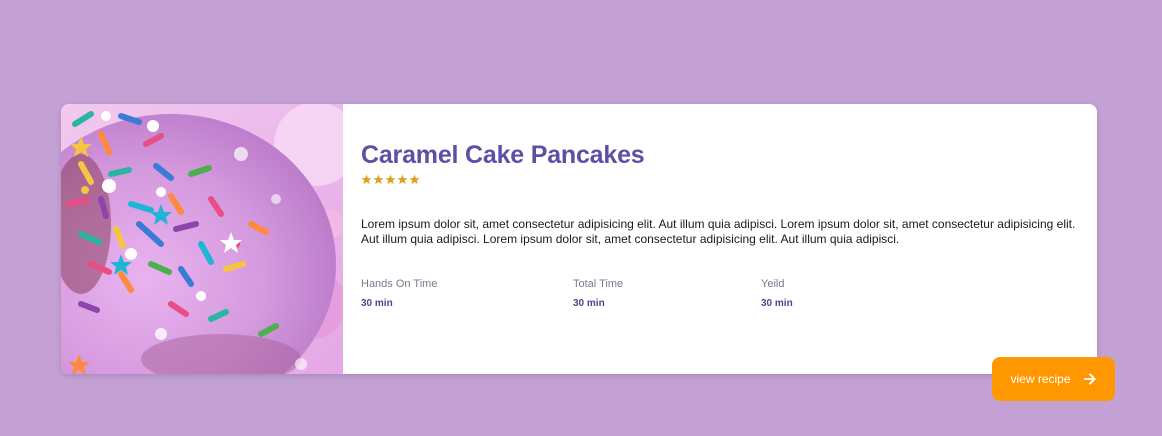  Describe the element at coordinates (598, 293) in the screenshot. I see `stat-total-time: Total Time 30 min` at that location.